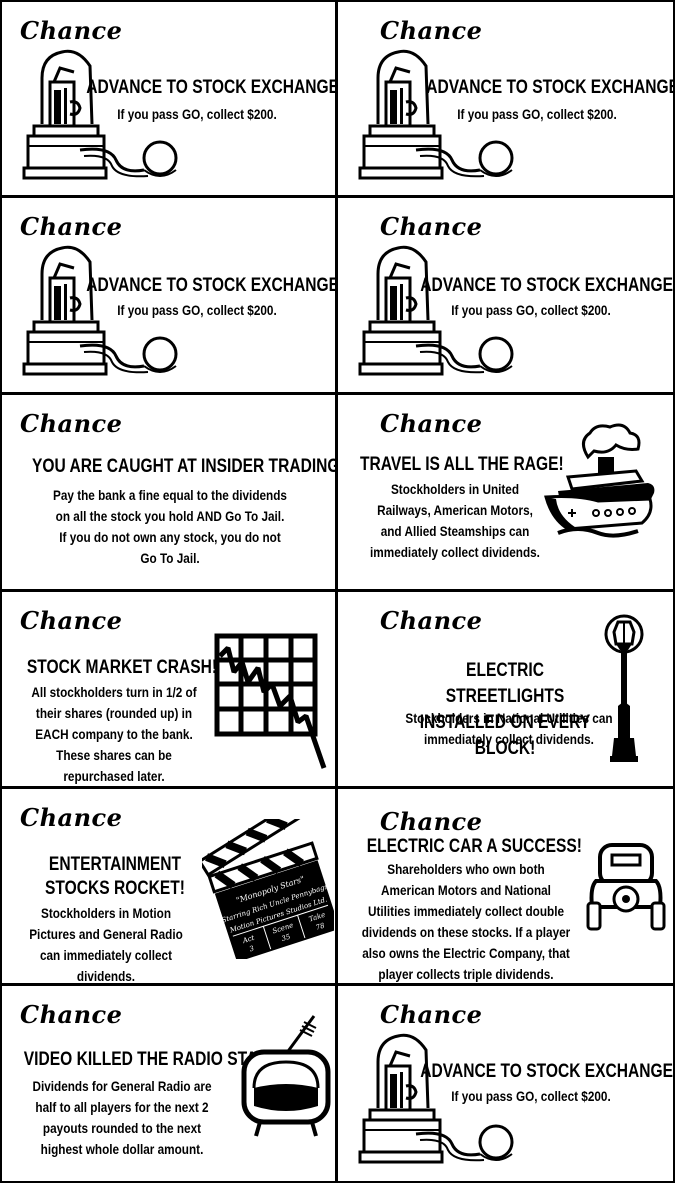 This screenshot has width=675, height=1183. Describe the element at coordinates (122, 667) in the screenshot. I see `card-title: STOCK MARKET CRASH!` at that location.